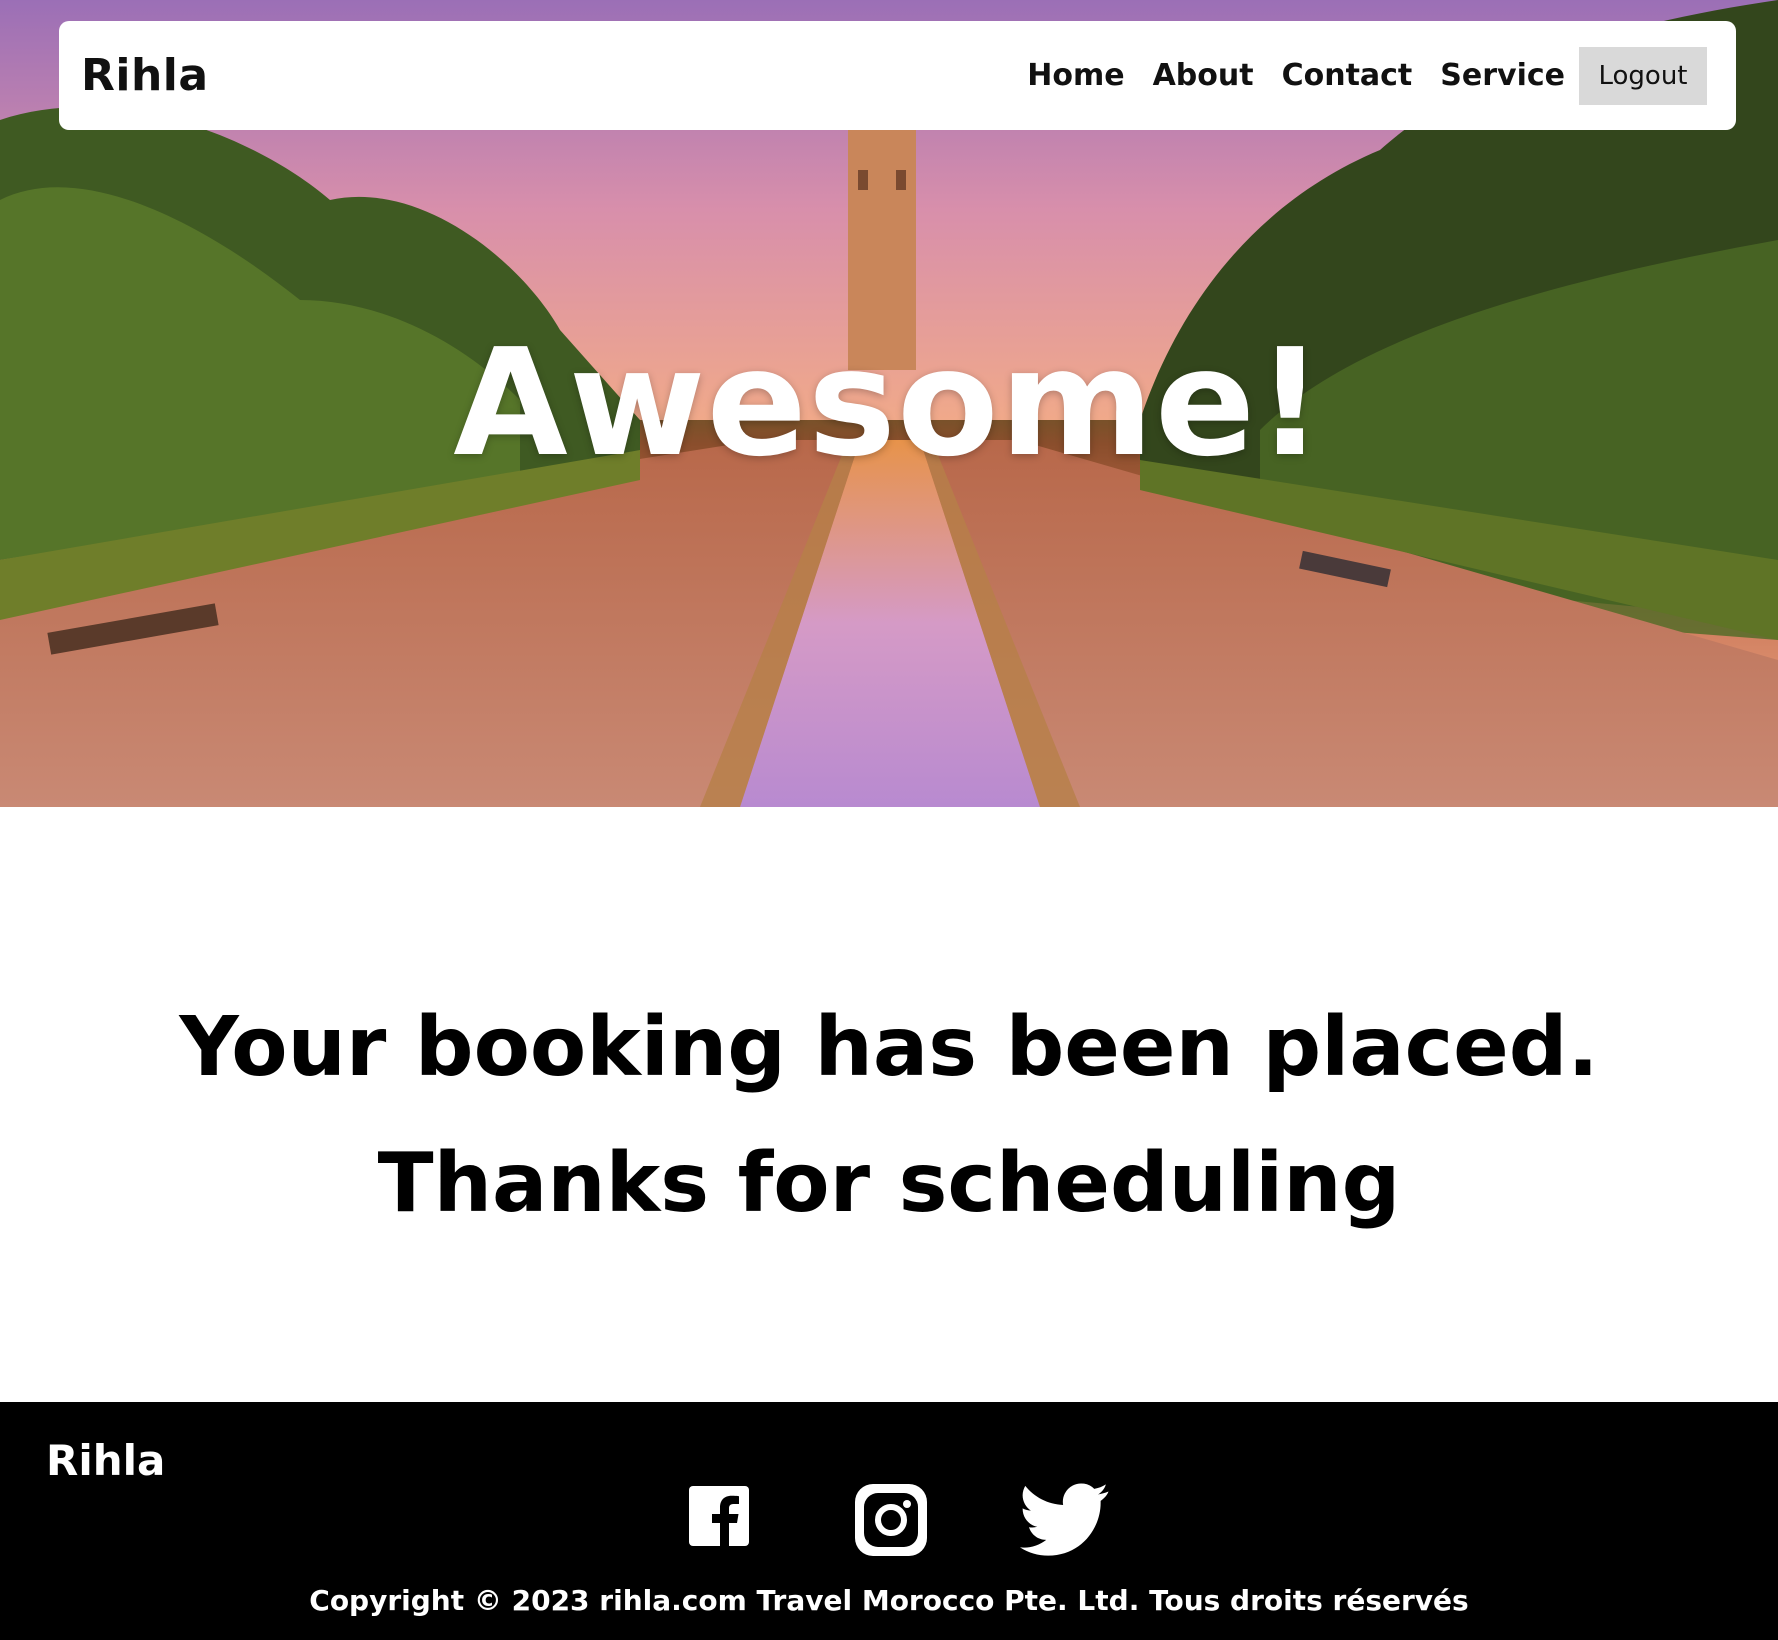  Describe the element at coordinates (1502, 75) in the screenshot. I see `nav-service-link: Service` at that location.